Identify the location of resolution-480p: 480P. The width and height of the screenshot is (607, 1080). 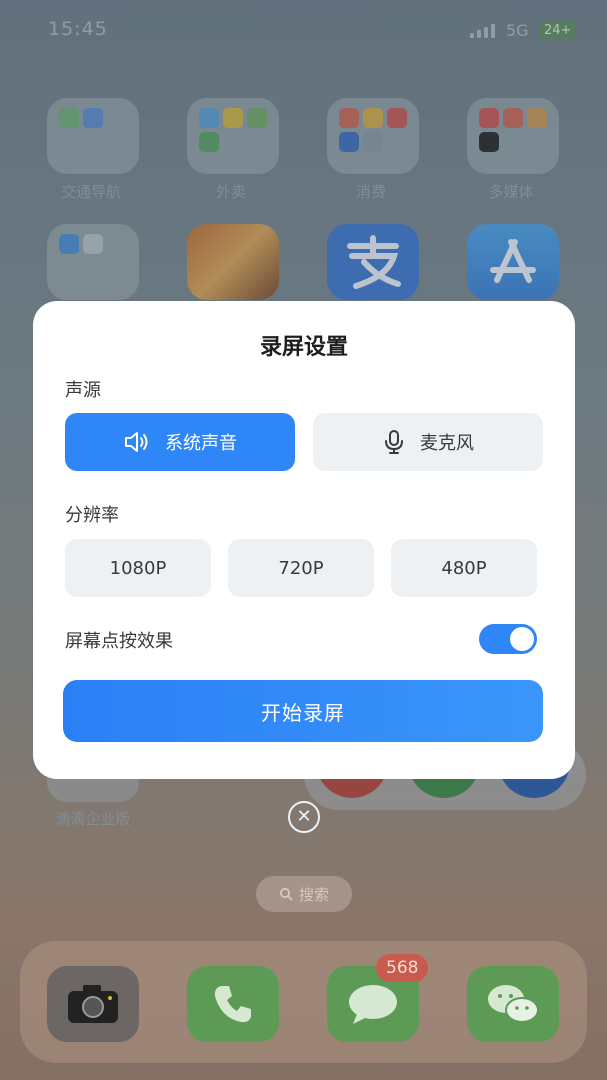
(464, 568).